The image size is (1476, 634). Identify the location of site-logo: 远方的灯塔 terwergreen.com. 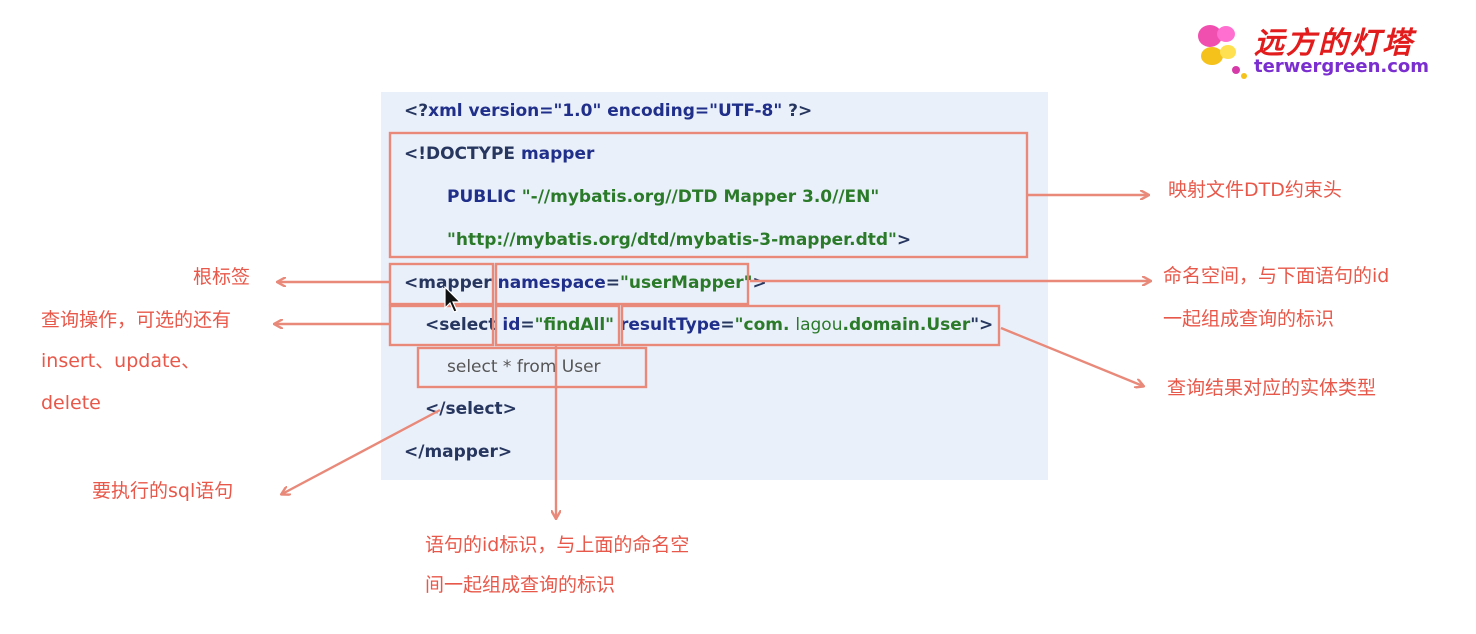
(1326, 51).